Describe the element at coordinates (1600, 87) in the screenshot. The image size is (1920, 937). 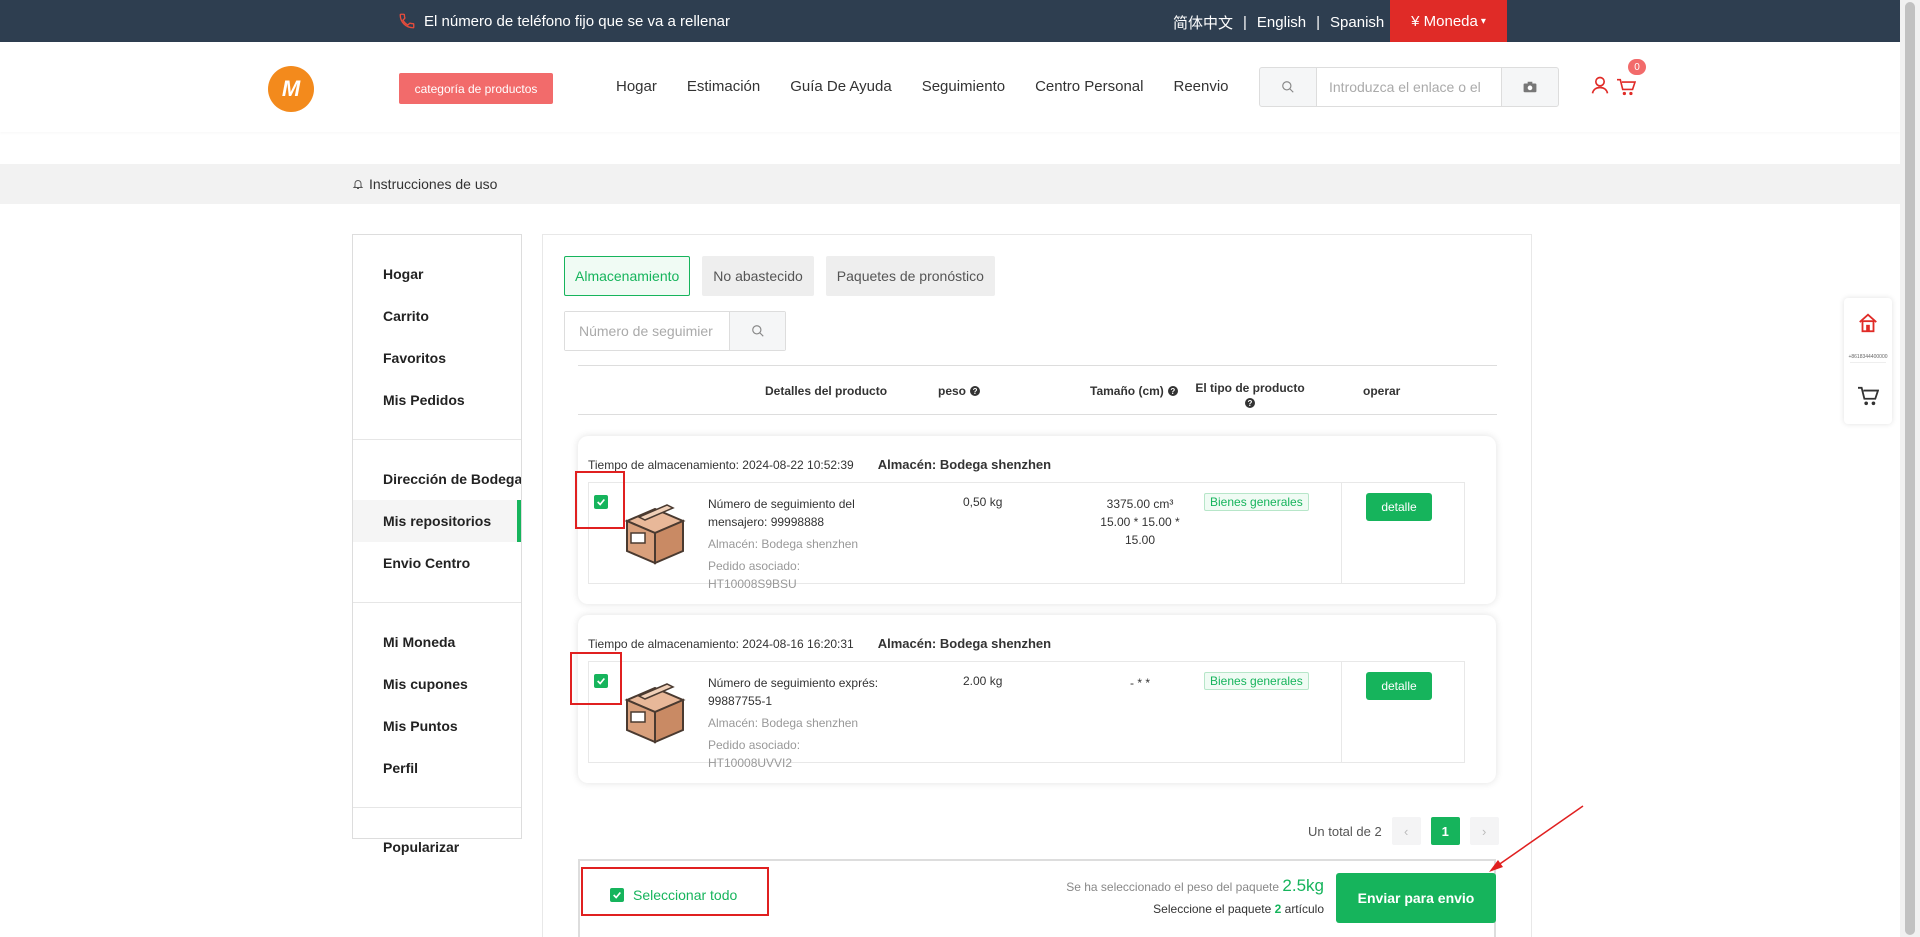
I see `user-icon` at that location.